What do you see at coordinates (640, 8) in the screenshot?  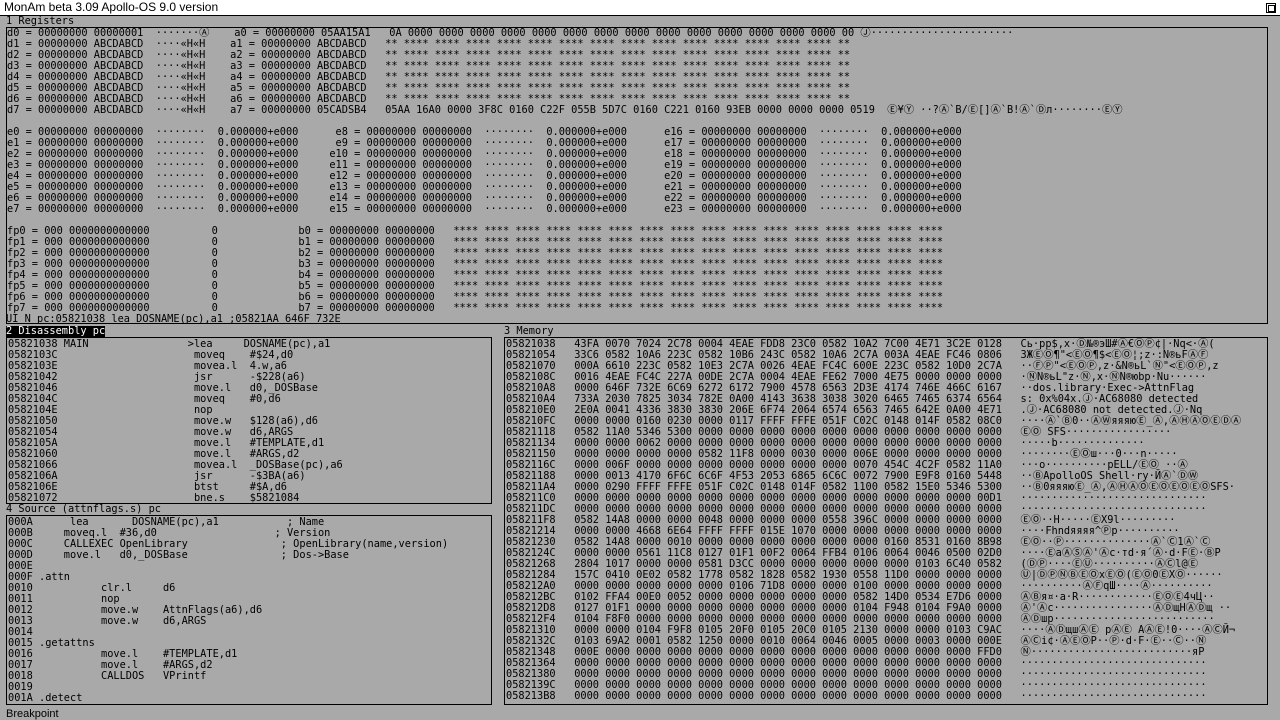 I see `window-title-bar: MonAm beta 3.09 Apollo-OS 9.0 version` at bounding box center [640, 8].